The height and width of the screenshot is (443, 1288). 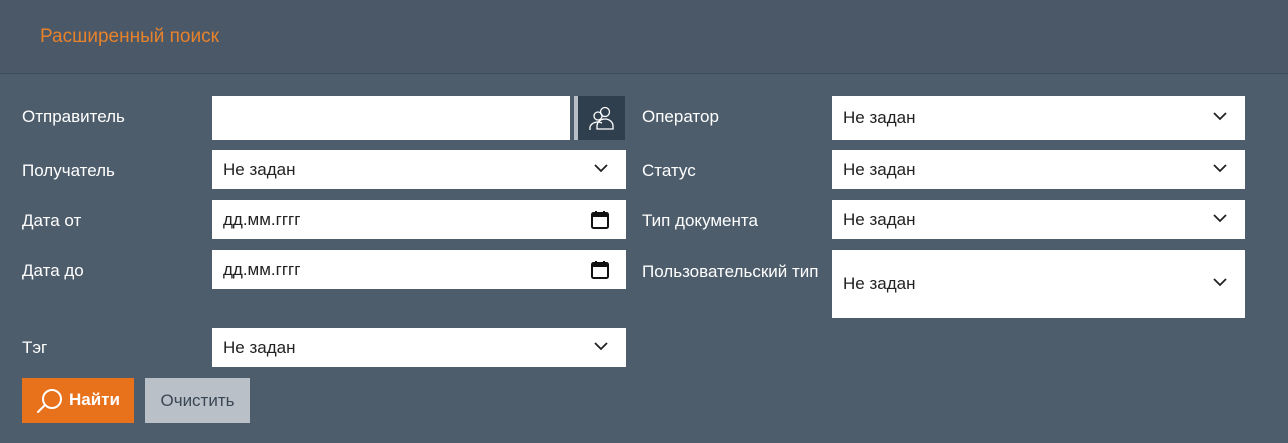 I want to click on date-to-label: Дата до, so click(x=53, y=270).